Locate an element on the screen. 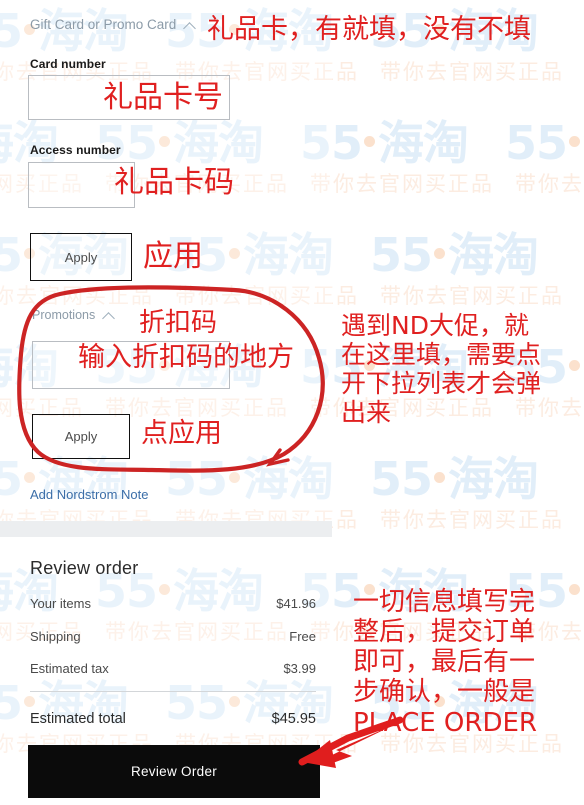 This screenshot has width=584, height=805. annotation-promo-note: 遇到ND大促，就 在这里填，需要点 开下拉列表才会弹 出来 is located at coordinates (441, 369).